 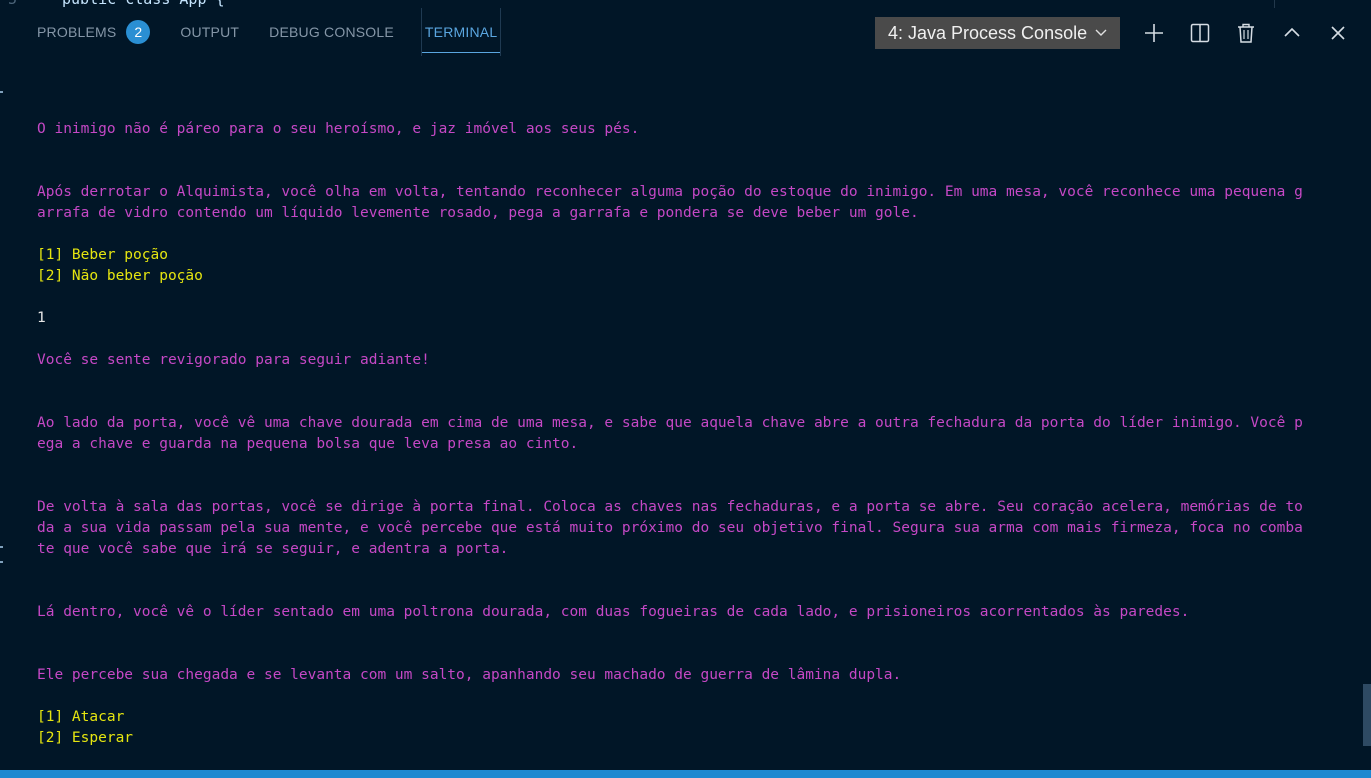 I want to click on chevron-down-icon, so click(x=1101, y=32).